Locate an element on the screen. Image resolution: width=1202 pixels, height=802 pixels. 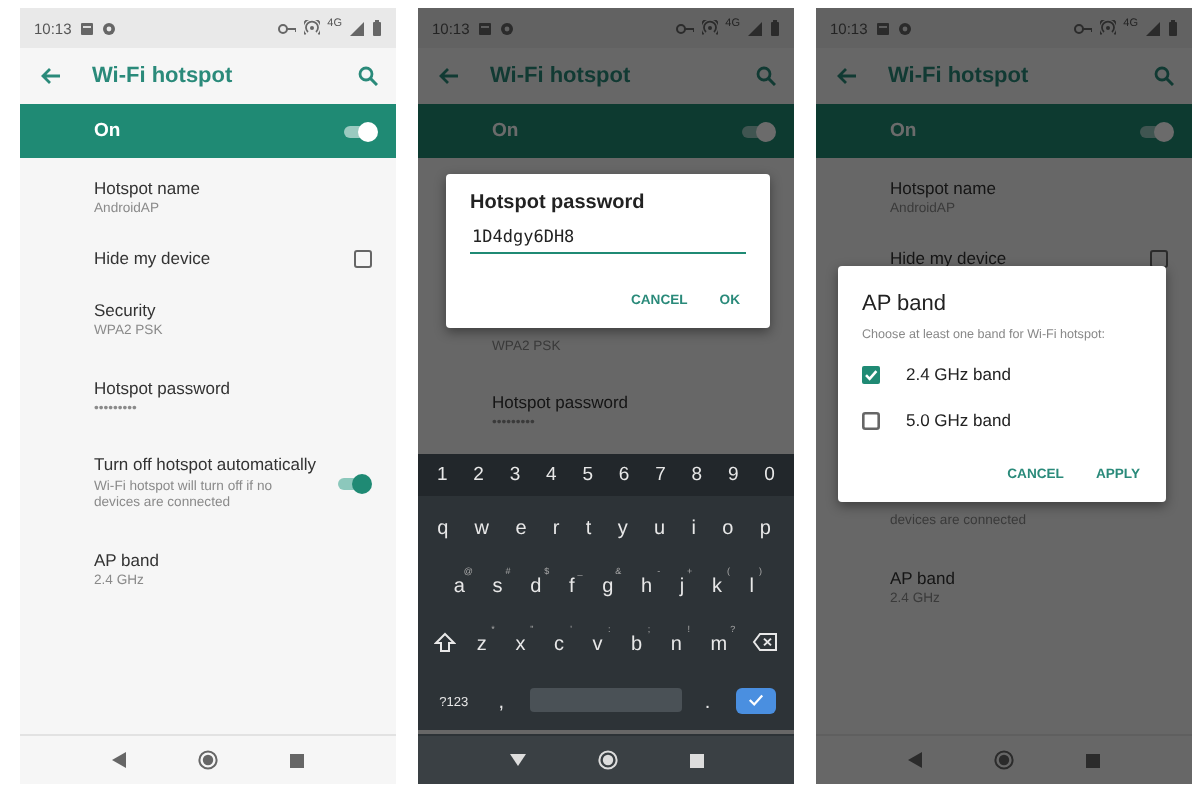
home-icon is located at coordinates (208, 760).